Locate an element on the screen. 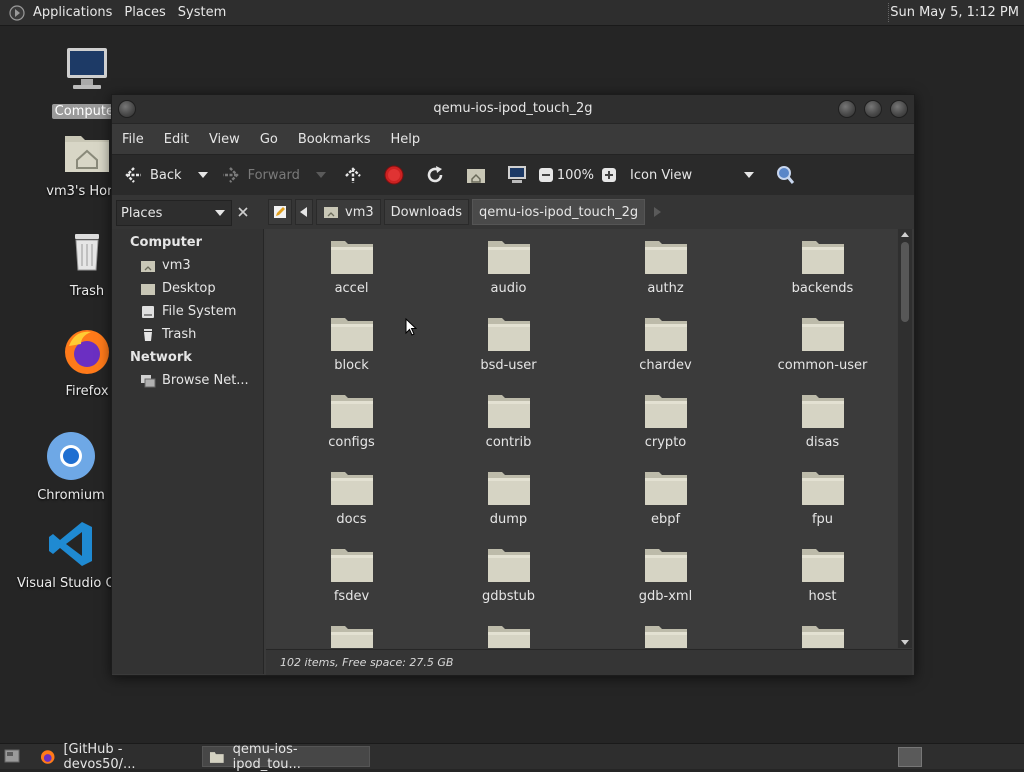 Image resolution: width=1024 pixels, height=772 pixels. menu-go: Go is located at coordinates (269, 139).